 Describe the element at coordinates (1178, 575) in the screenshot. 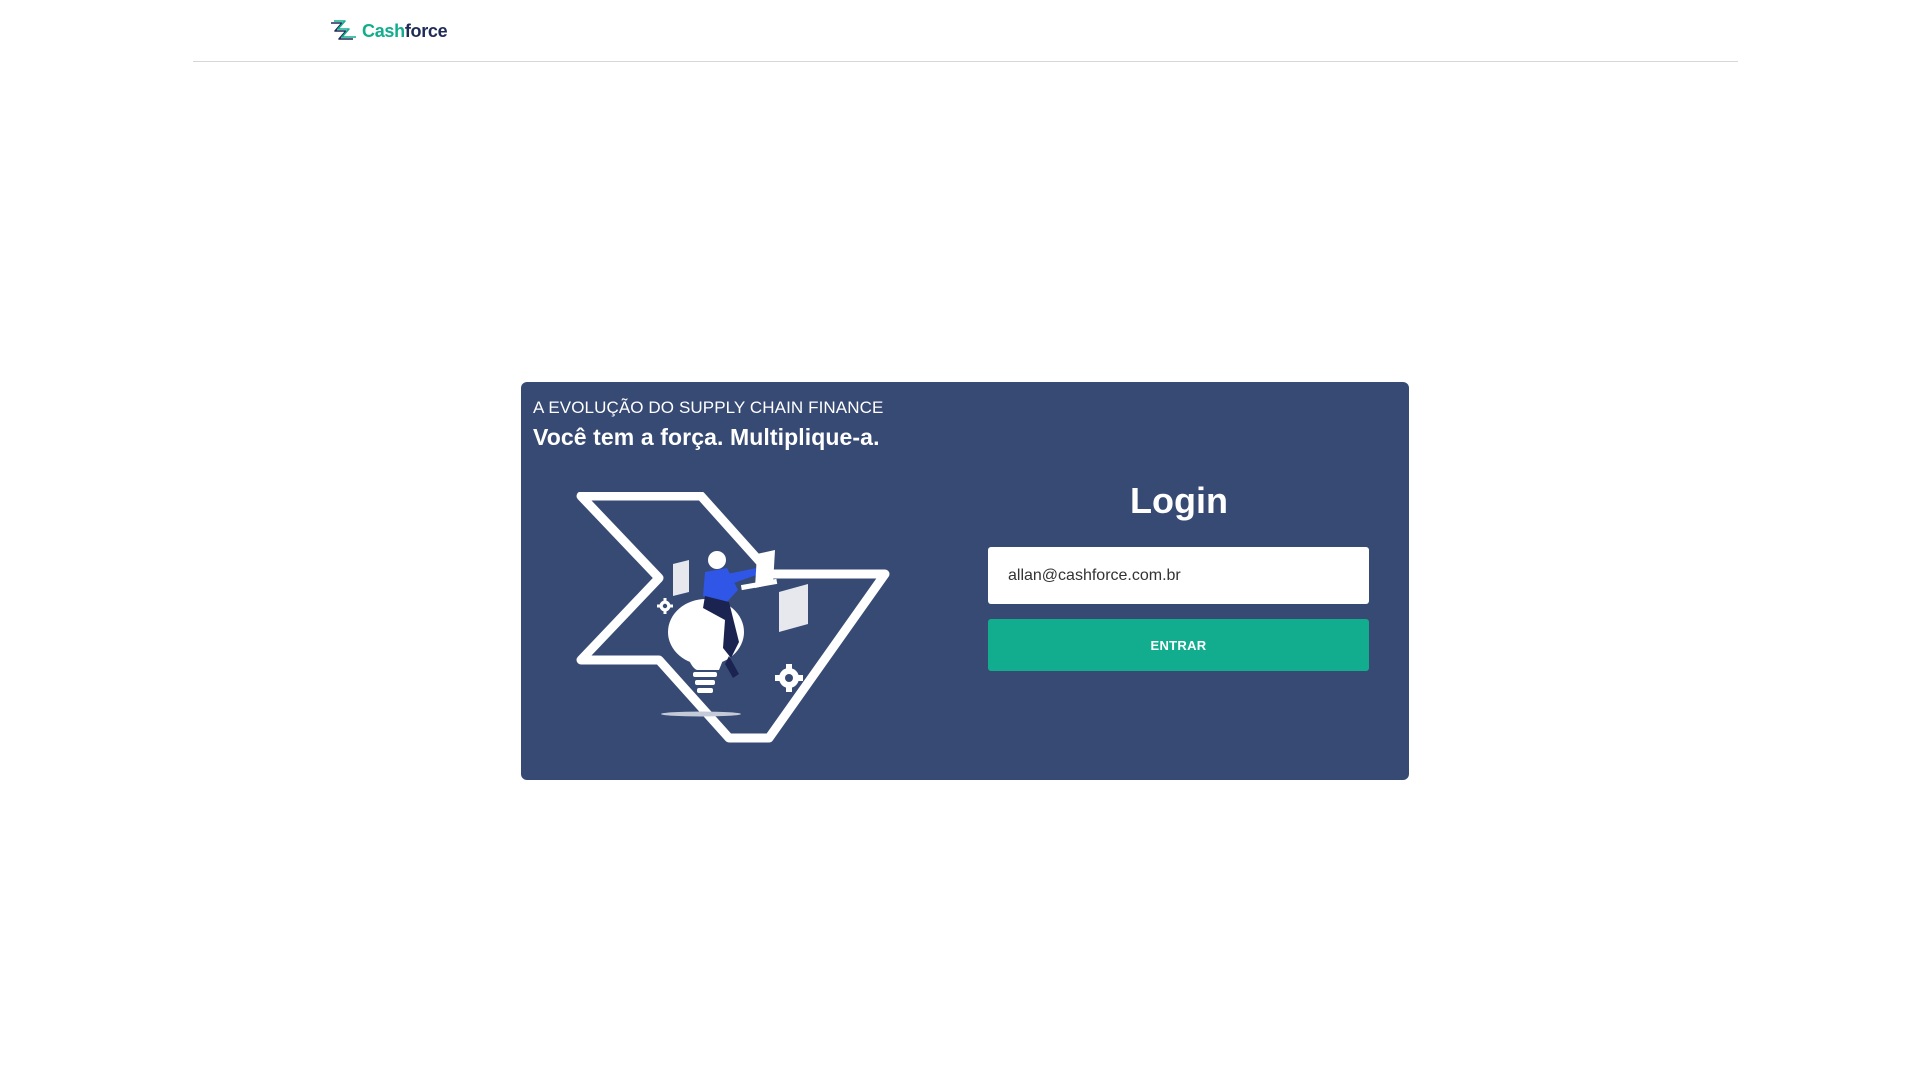

I see `email-input` at that location.